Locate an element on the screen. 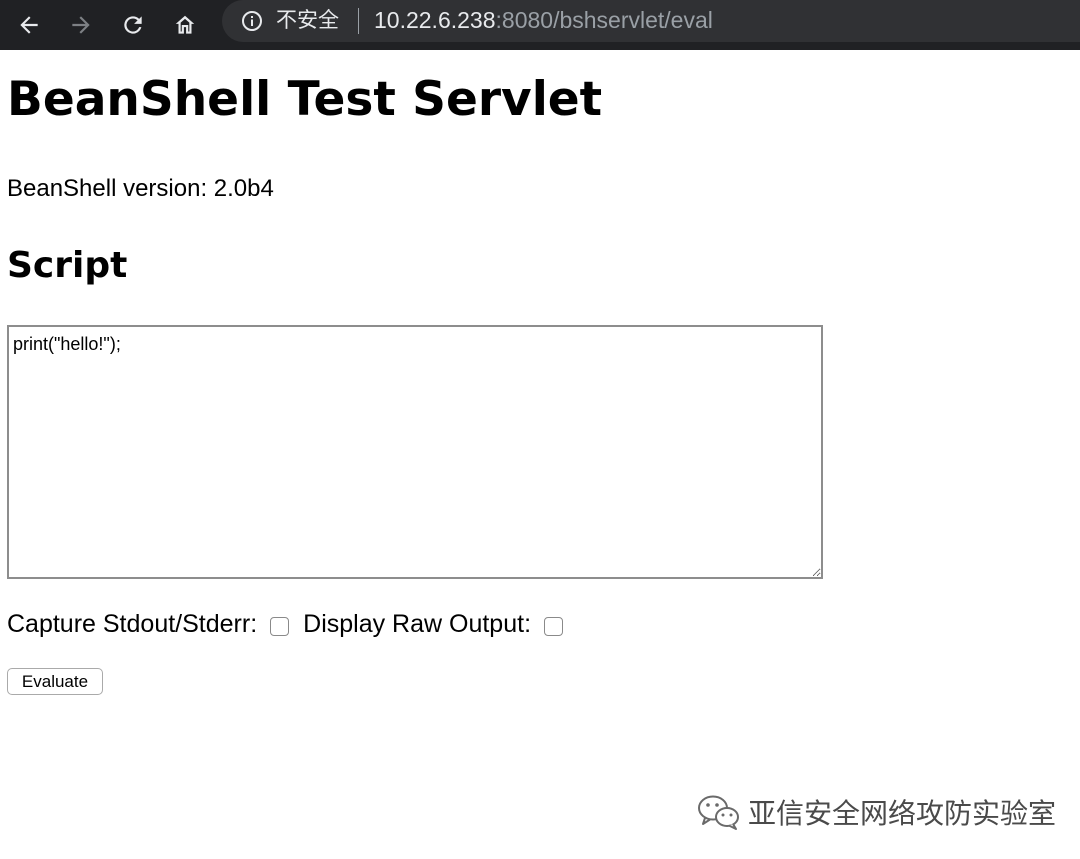 This screenshot has width=1080, height=859. back-arrow-icon is located at coordinates (29, 25).